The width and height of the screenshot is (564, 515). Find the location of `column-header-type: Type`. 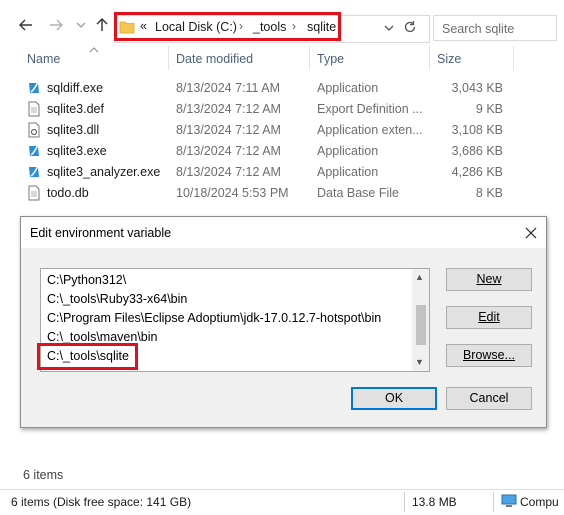

column-header-type: Type is located at coordinates (330, 59).